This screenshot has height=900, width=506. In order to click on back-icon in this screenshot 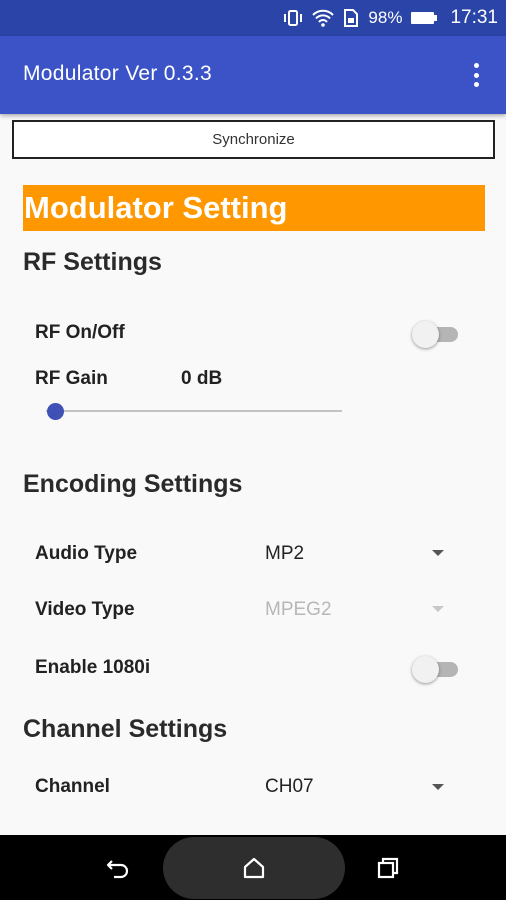, I will do `click(119, 868)`.